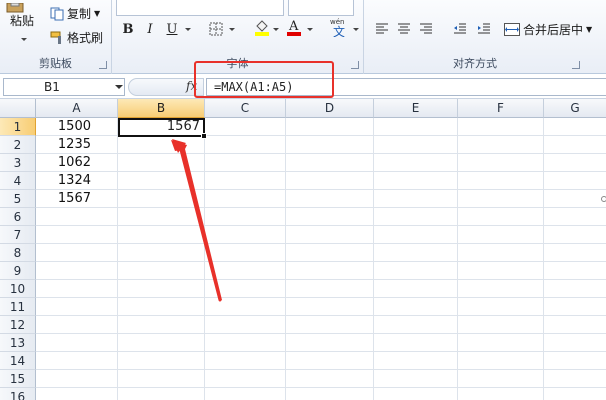 This screenshot has width=606, height=400. Describe the element at coordinates (76, 145) in the screenshot. I see `cell-a2: 1235` at that location.